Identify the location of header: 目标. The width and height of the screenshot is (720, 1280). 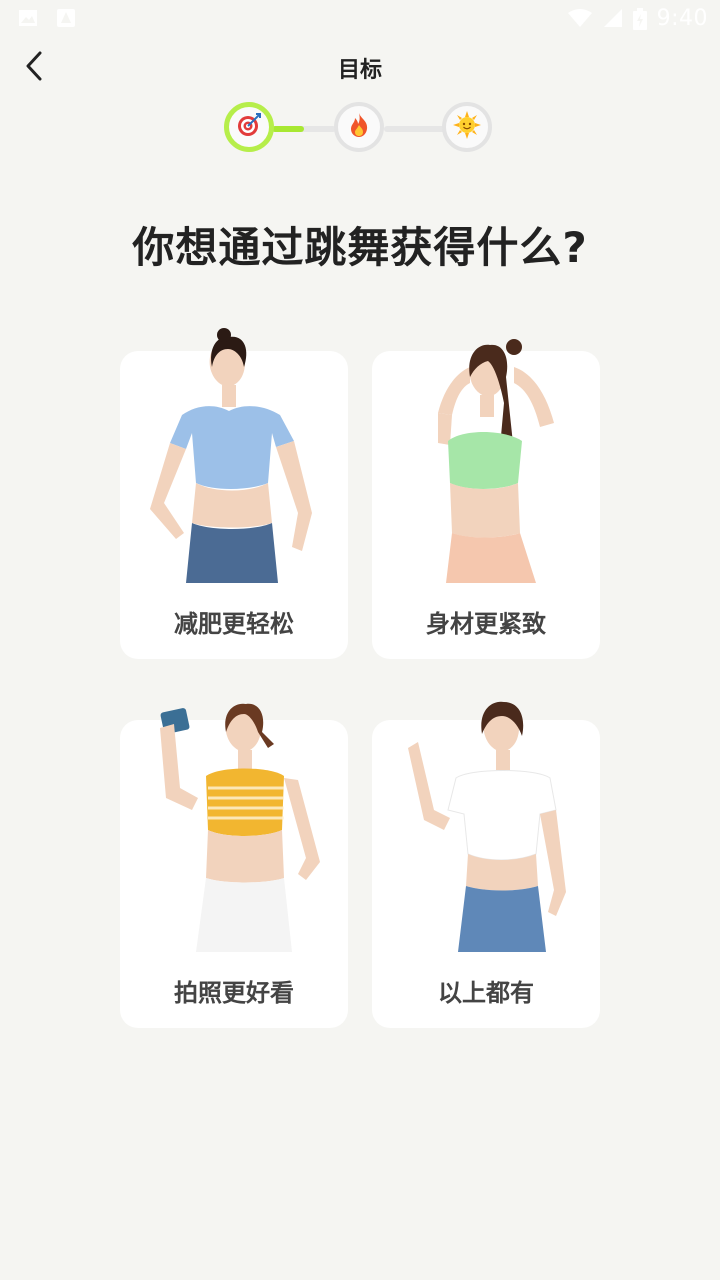
(360, 68).